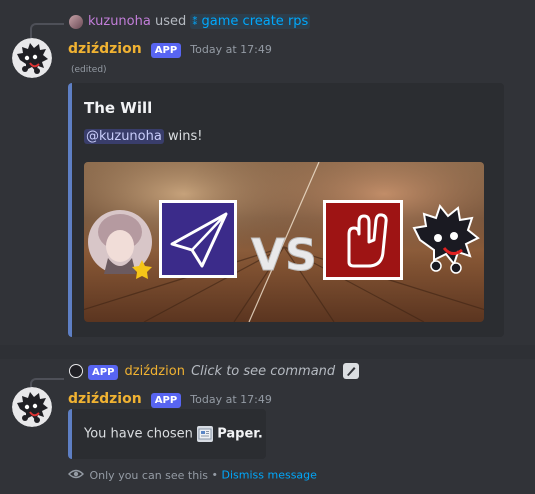  Describe the element at coordinates (89, 70) in the screenshot. I see `edited-label: (edited)` at that location.